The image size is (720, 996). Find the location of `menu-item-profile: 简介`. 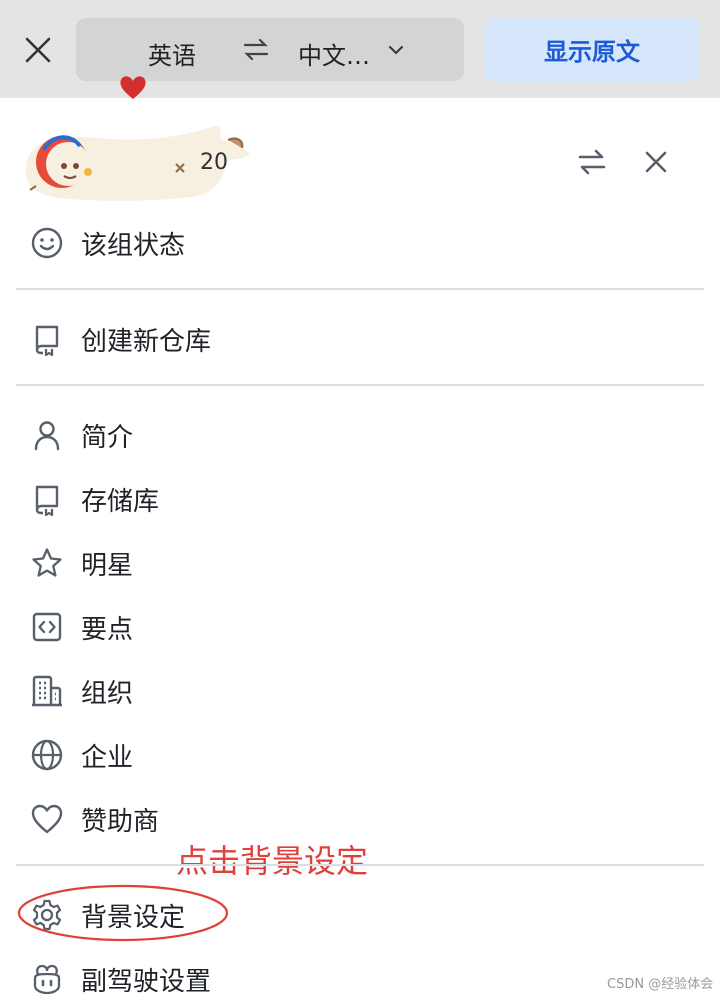

menu-item-profile: 简介 is located at coordinates (360, 434).